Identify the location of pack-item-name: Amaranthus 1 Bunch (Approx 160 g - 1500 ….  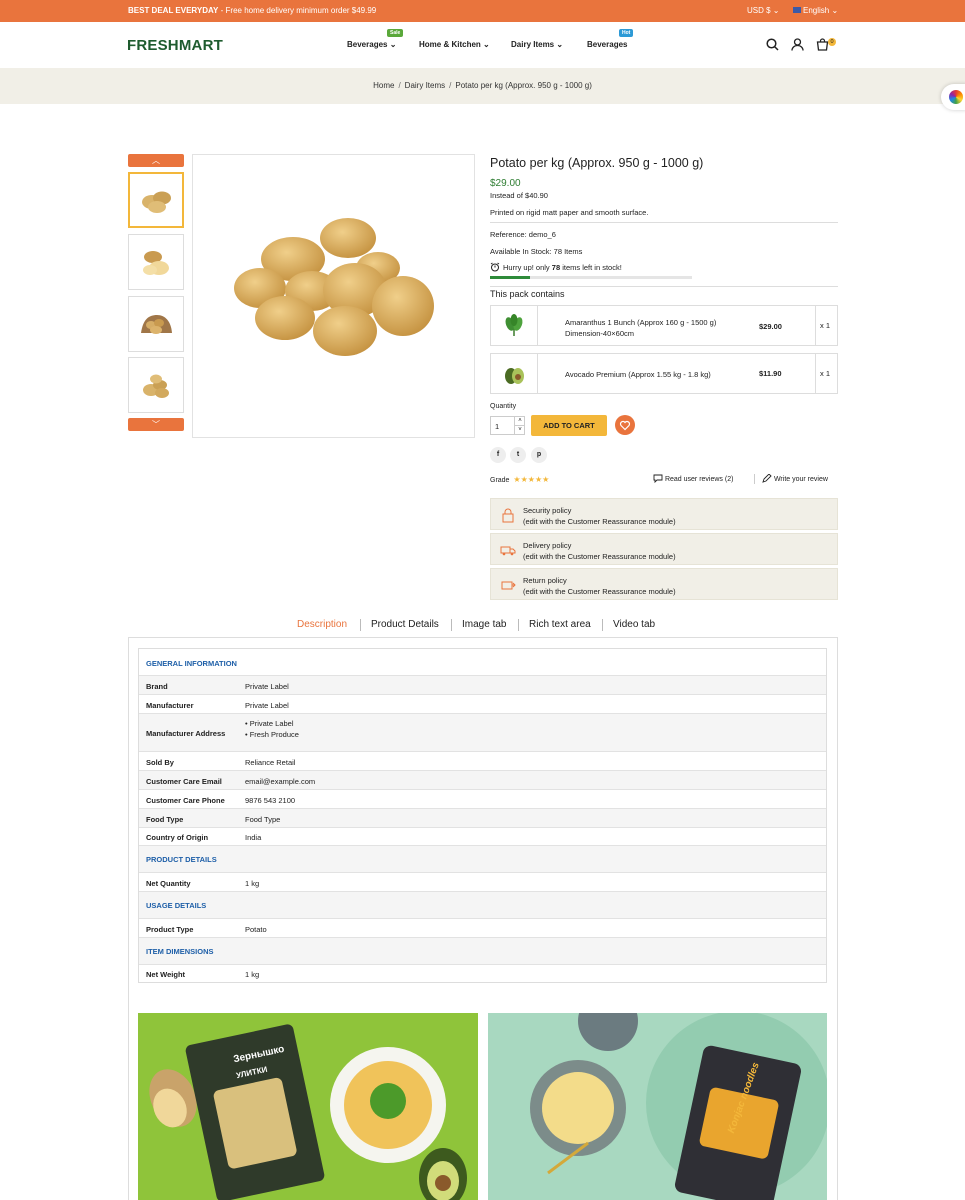
(640, 322).